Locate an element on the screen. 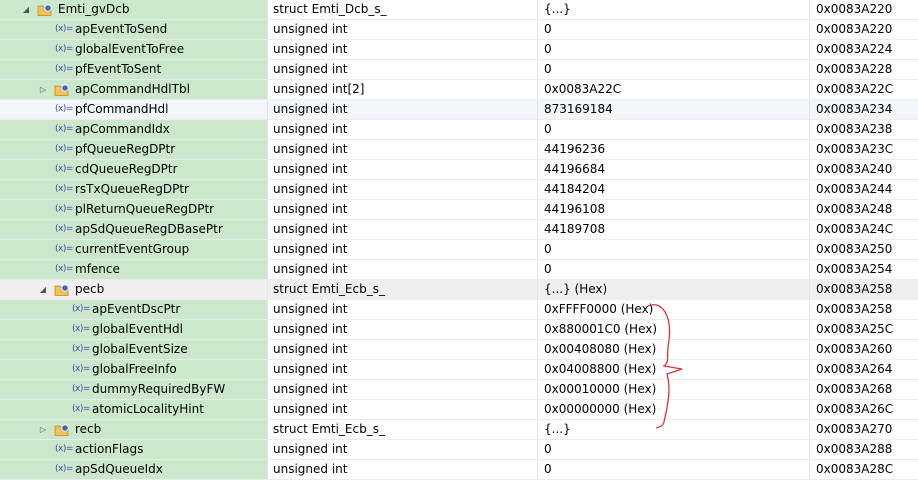 The image size is (918, 485). name-cell: (x)= pfQueueRegDPtr is located at coordinates (134, 149).